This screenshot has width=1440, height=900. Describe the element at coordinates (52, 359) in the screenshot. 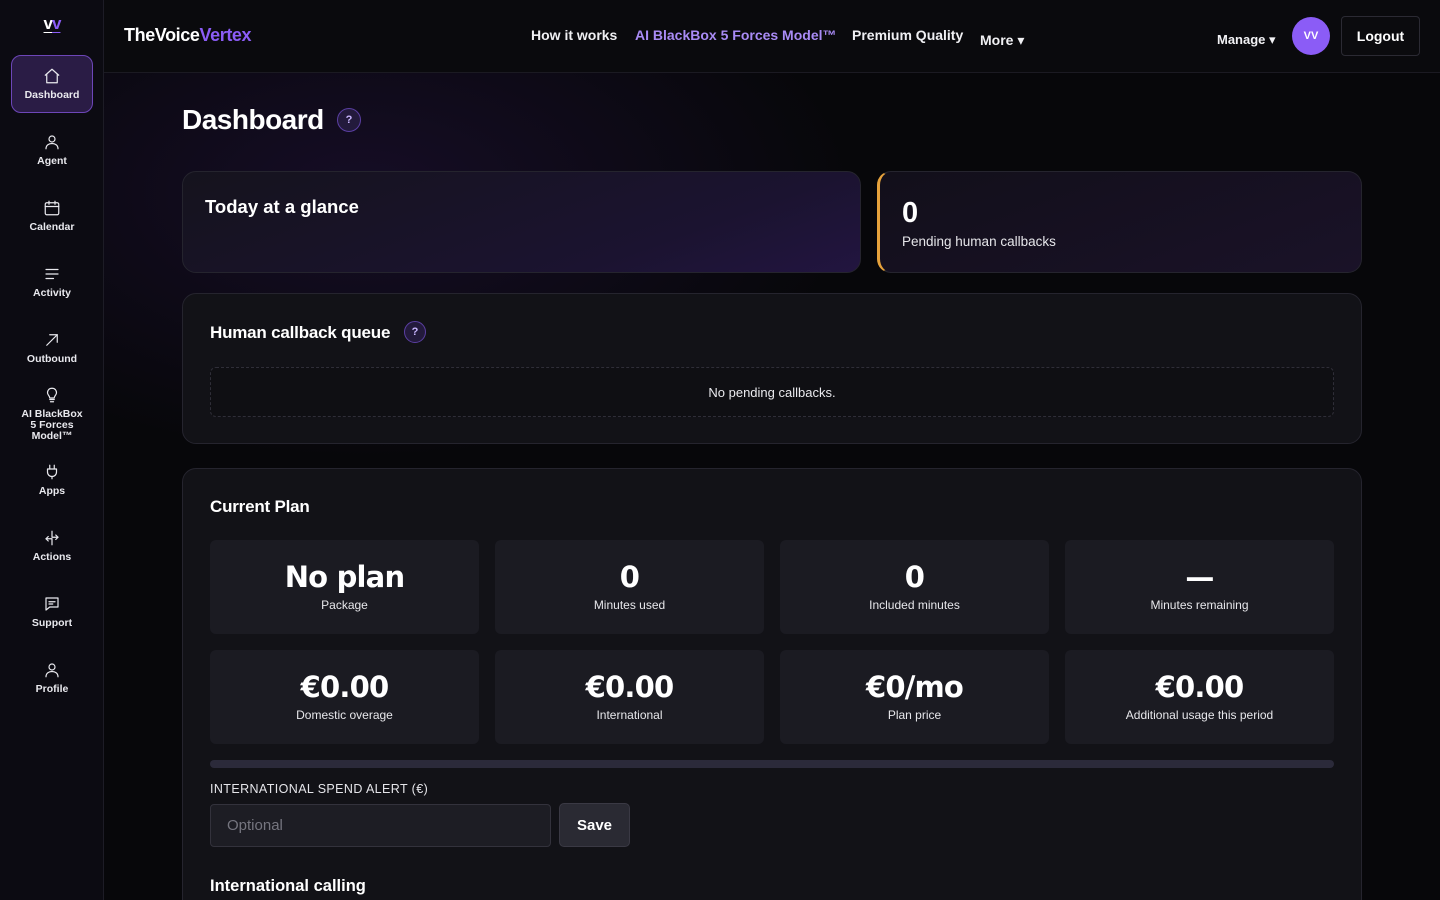

I see `sidebar-item-label: Outbound` at that location.